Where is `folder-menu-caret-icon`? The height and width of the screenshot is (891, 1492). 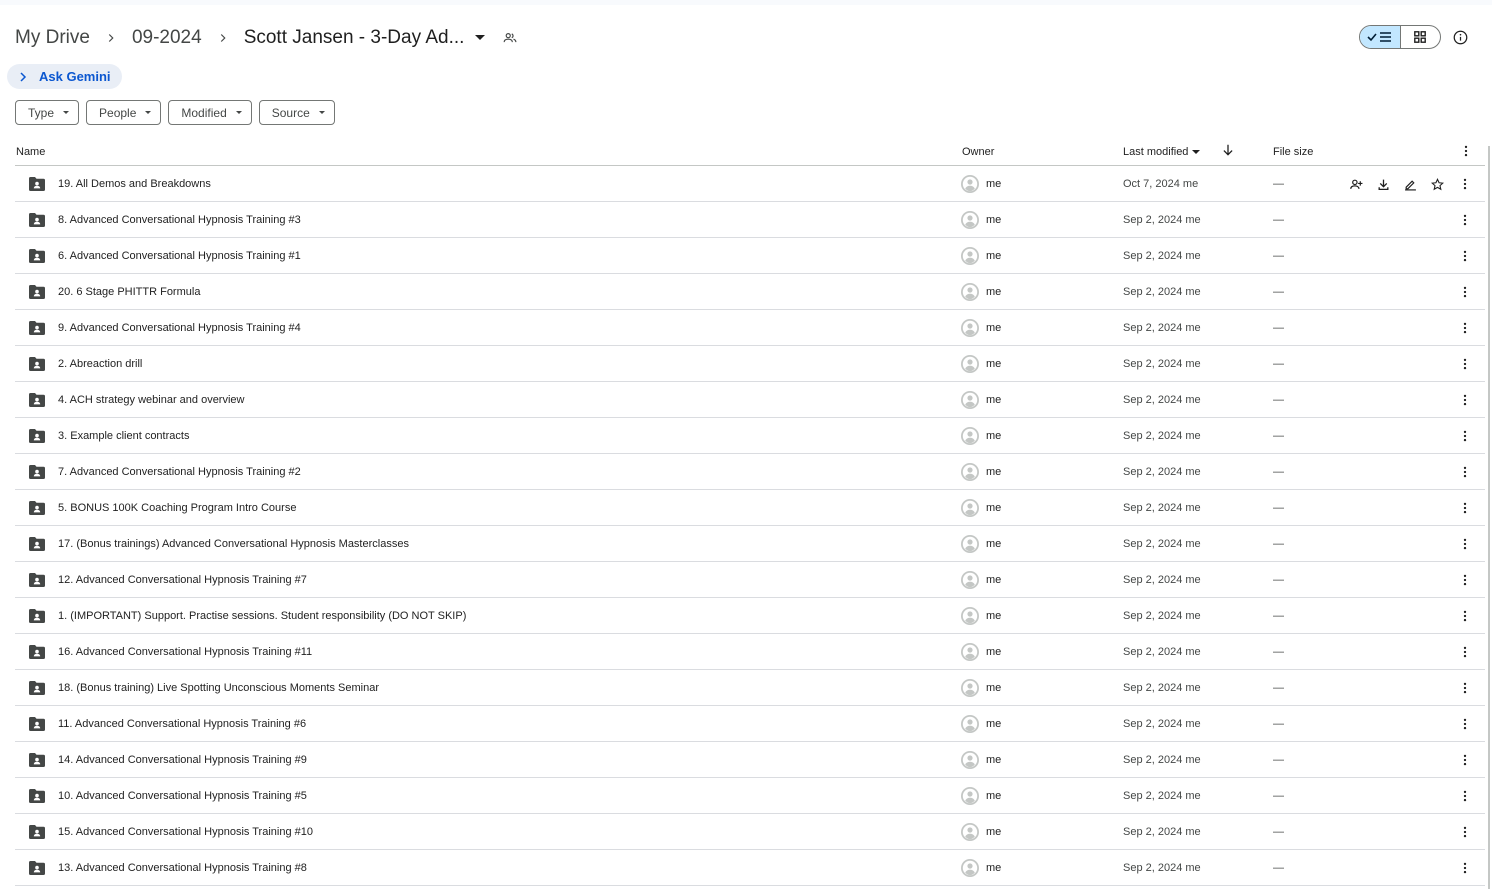 folder-menu-caret-icon is located at coordinates (480, 38).